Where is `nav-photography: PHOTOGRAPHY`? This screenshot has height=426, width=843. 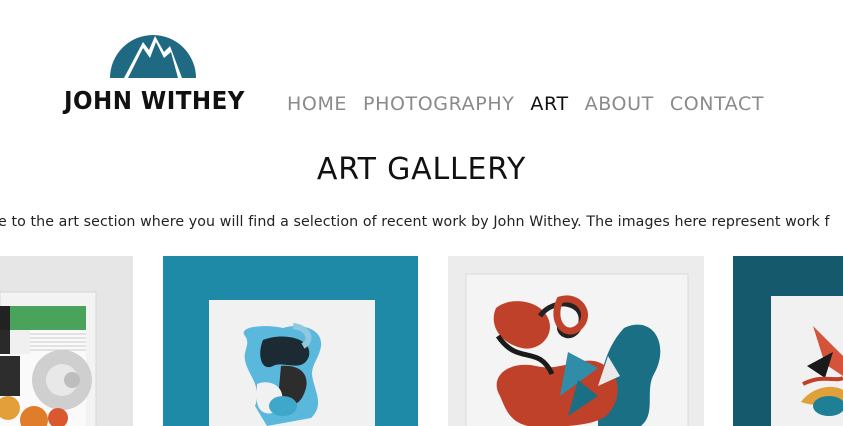
nav-photography: PHOTOGRAPHY is located at coordinates (438, 104).